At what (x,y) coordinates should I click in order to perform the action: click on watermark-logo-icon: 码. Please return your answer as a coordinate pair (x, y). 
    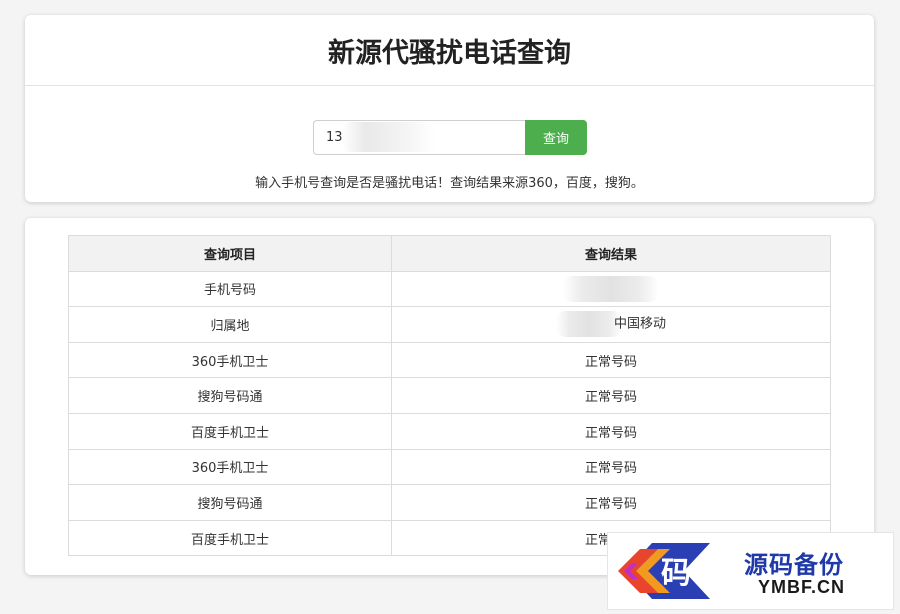
    Looking at the image, I should click on (664, 571).